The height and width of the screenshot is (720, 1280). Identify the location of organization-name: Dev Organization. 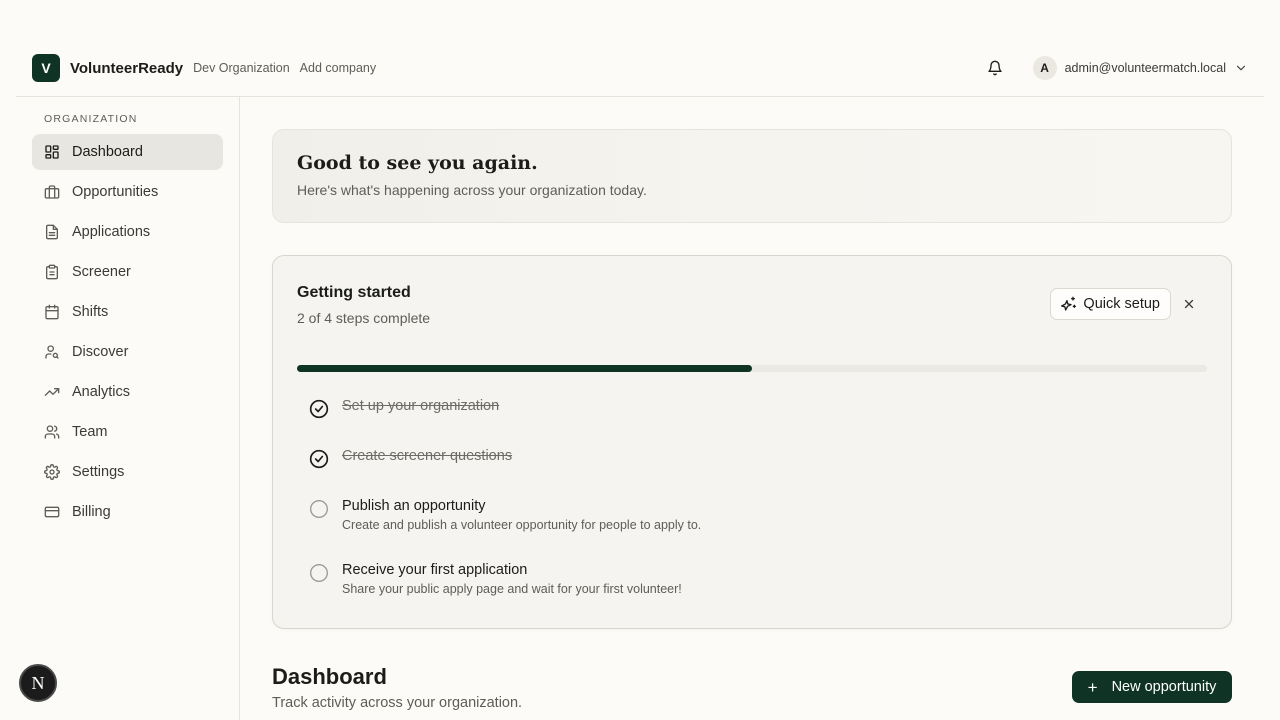
(241, 68).